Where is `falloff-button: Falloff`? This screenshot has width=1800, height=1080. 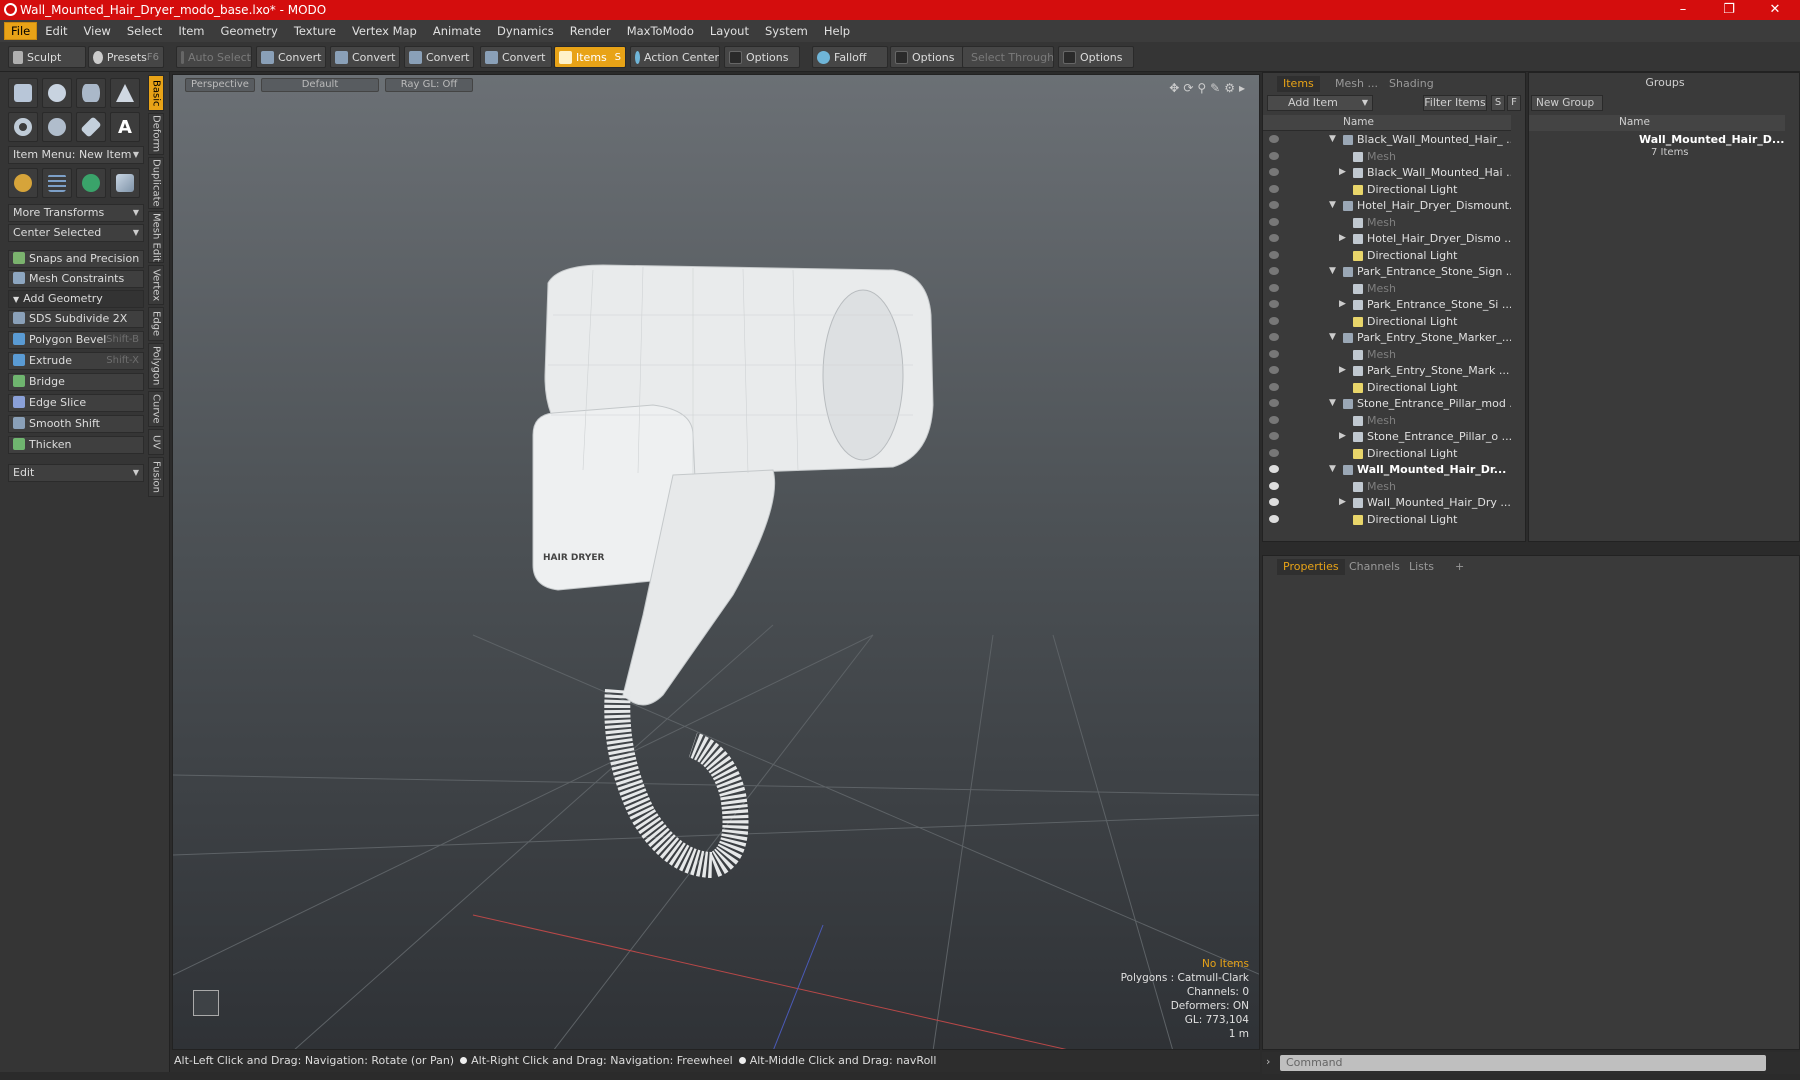
falloff-button: Falloff is located at coordinates (850, 57).